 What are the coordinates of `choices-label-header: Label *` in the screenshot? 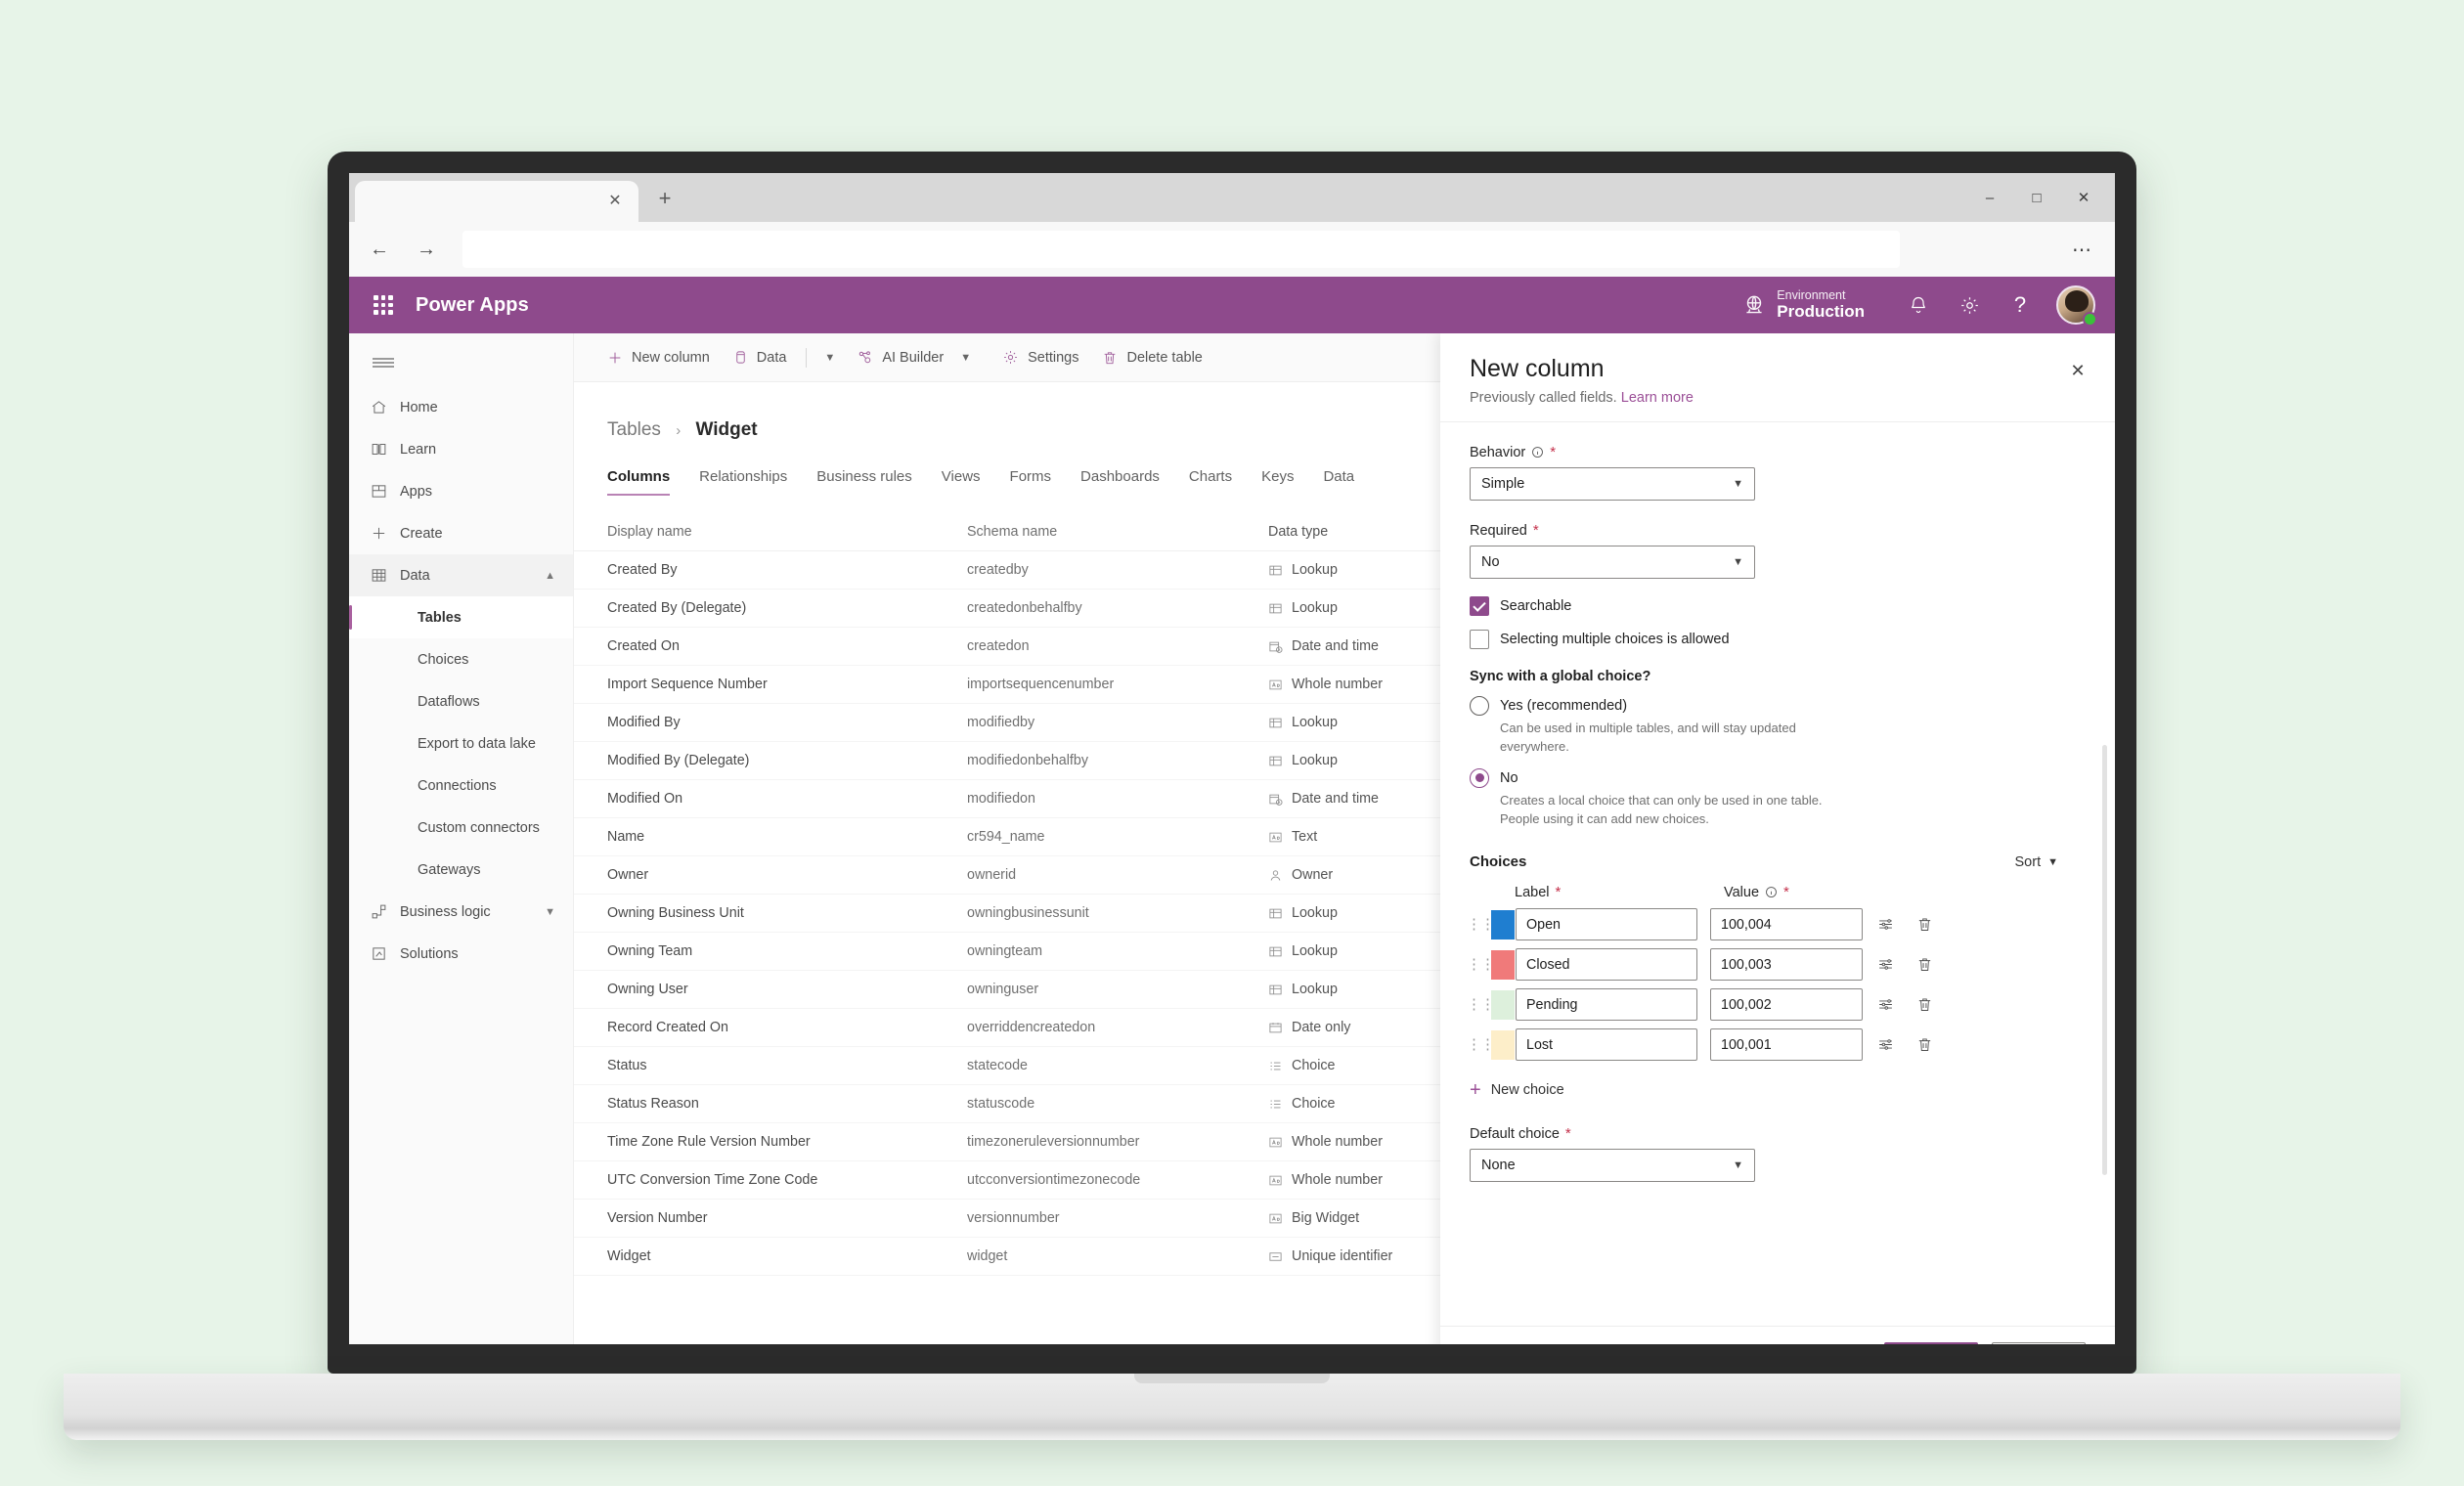 It's located at (1619, 892).